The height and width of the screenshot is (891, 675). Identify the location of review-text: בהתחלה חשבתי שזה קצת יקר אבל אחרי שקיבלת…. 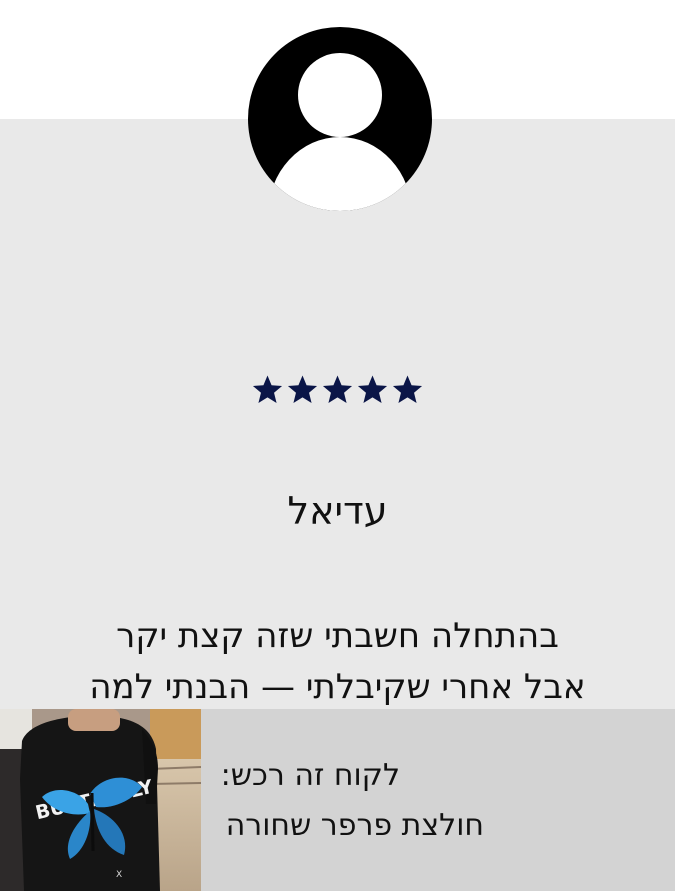
(337, 662).